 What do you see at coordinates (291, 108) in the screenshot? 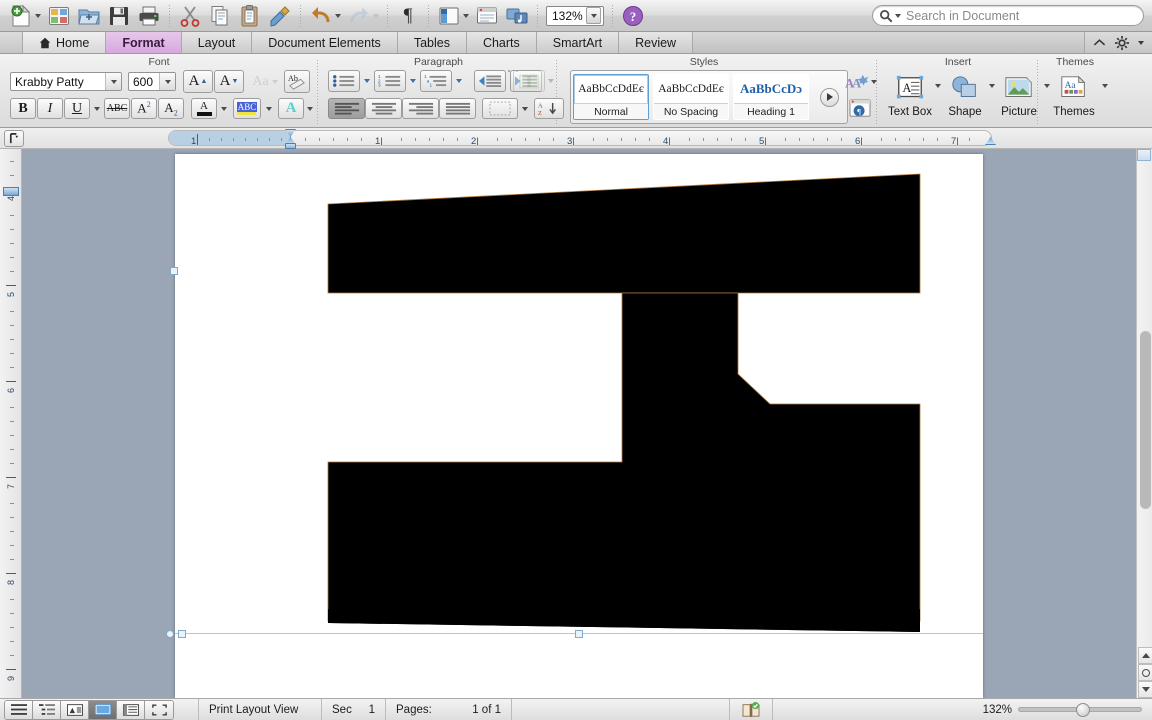
I see `text-effects-button: A` at bounding box center [291, 108].